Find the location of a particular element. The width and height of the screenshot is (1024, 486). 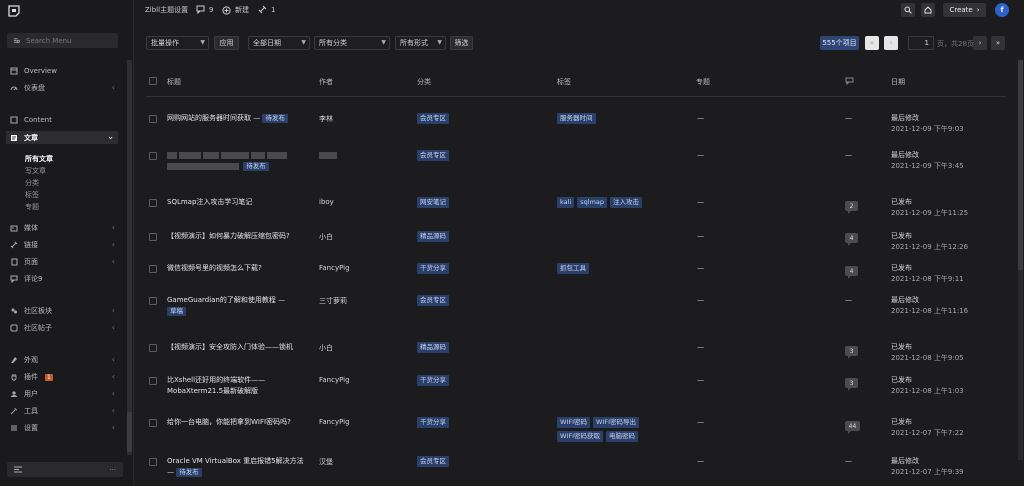

sidebar-item-users: 用户 ‹ is located at coordinates (62, 394).